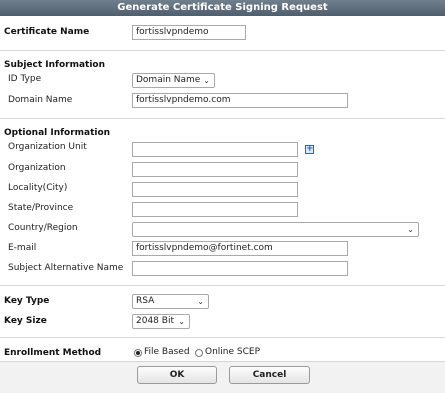  What do you see at coordinates (222, 8) in the screenshot?
I see `dialog-title: Generate Certificate Signing Request` at bounding box center [222, 8].